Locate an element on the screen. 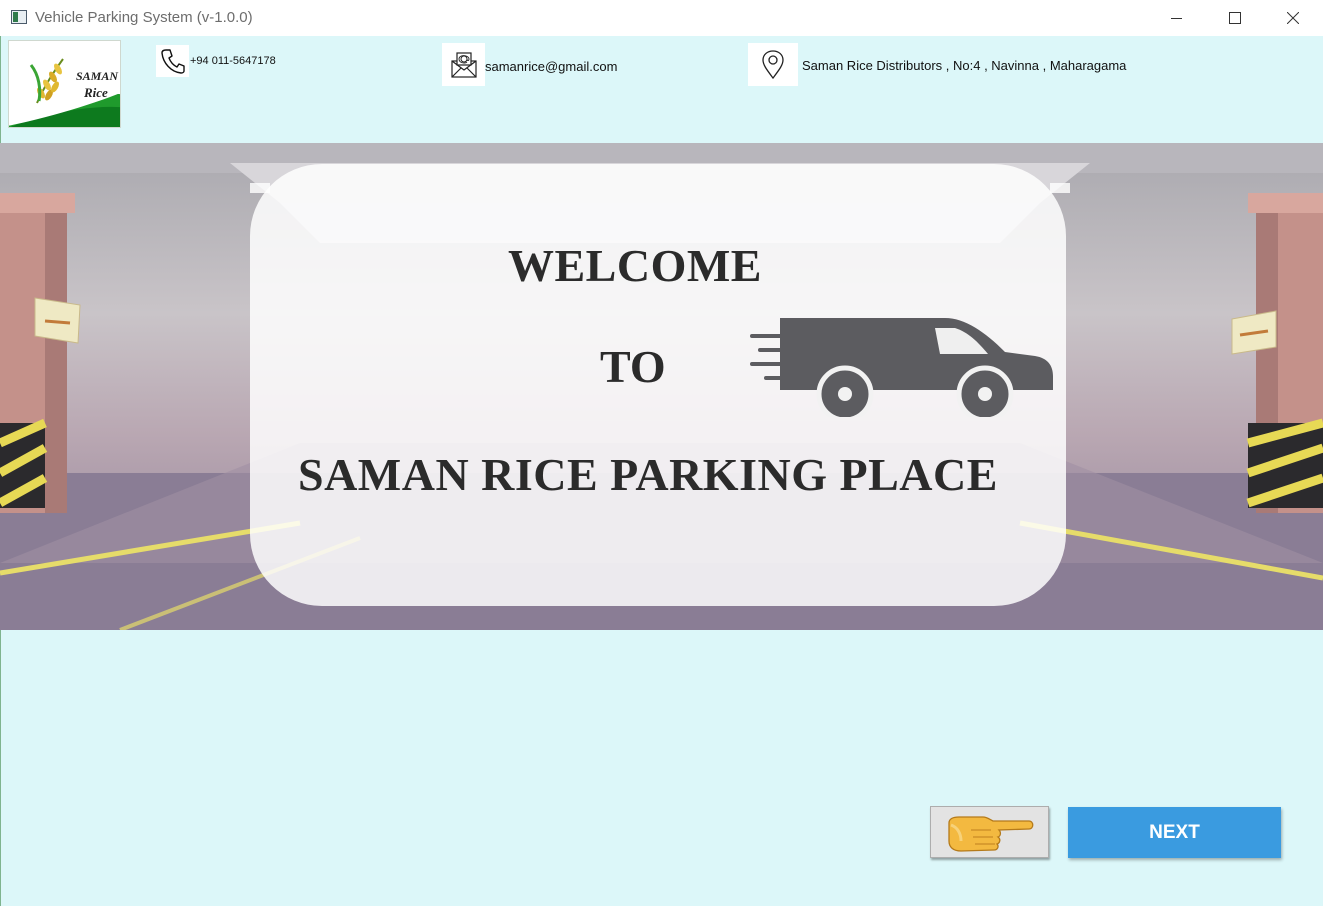  window-titlebar: Vehicle Parking System (v-1.0.0) is located at coordinates (661, 18).